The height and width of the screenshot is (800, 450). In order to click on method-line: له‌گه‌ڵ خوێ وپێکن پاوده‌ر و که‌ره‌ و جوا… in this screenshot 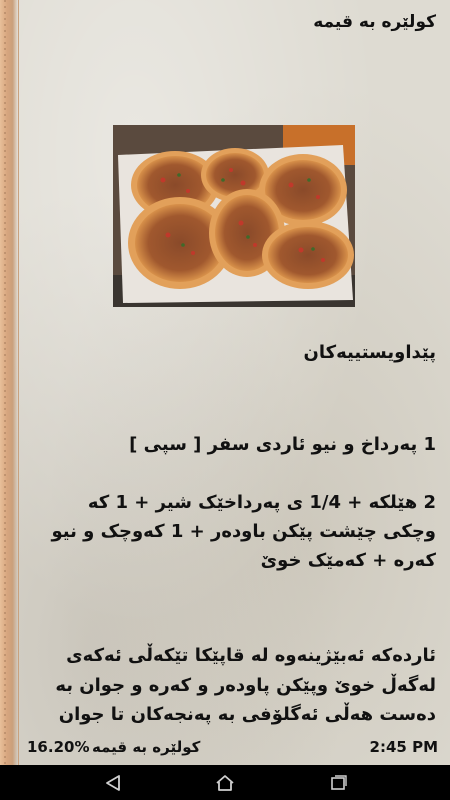, I will do `click(245, 685)`.